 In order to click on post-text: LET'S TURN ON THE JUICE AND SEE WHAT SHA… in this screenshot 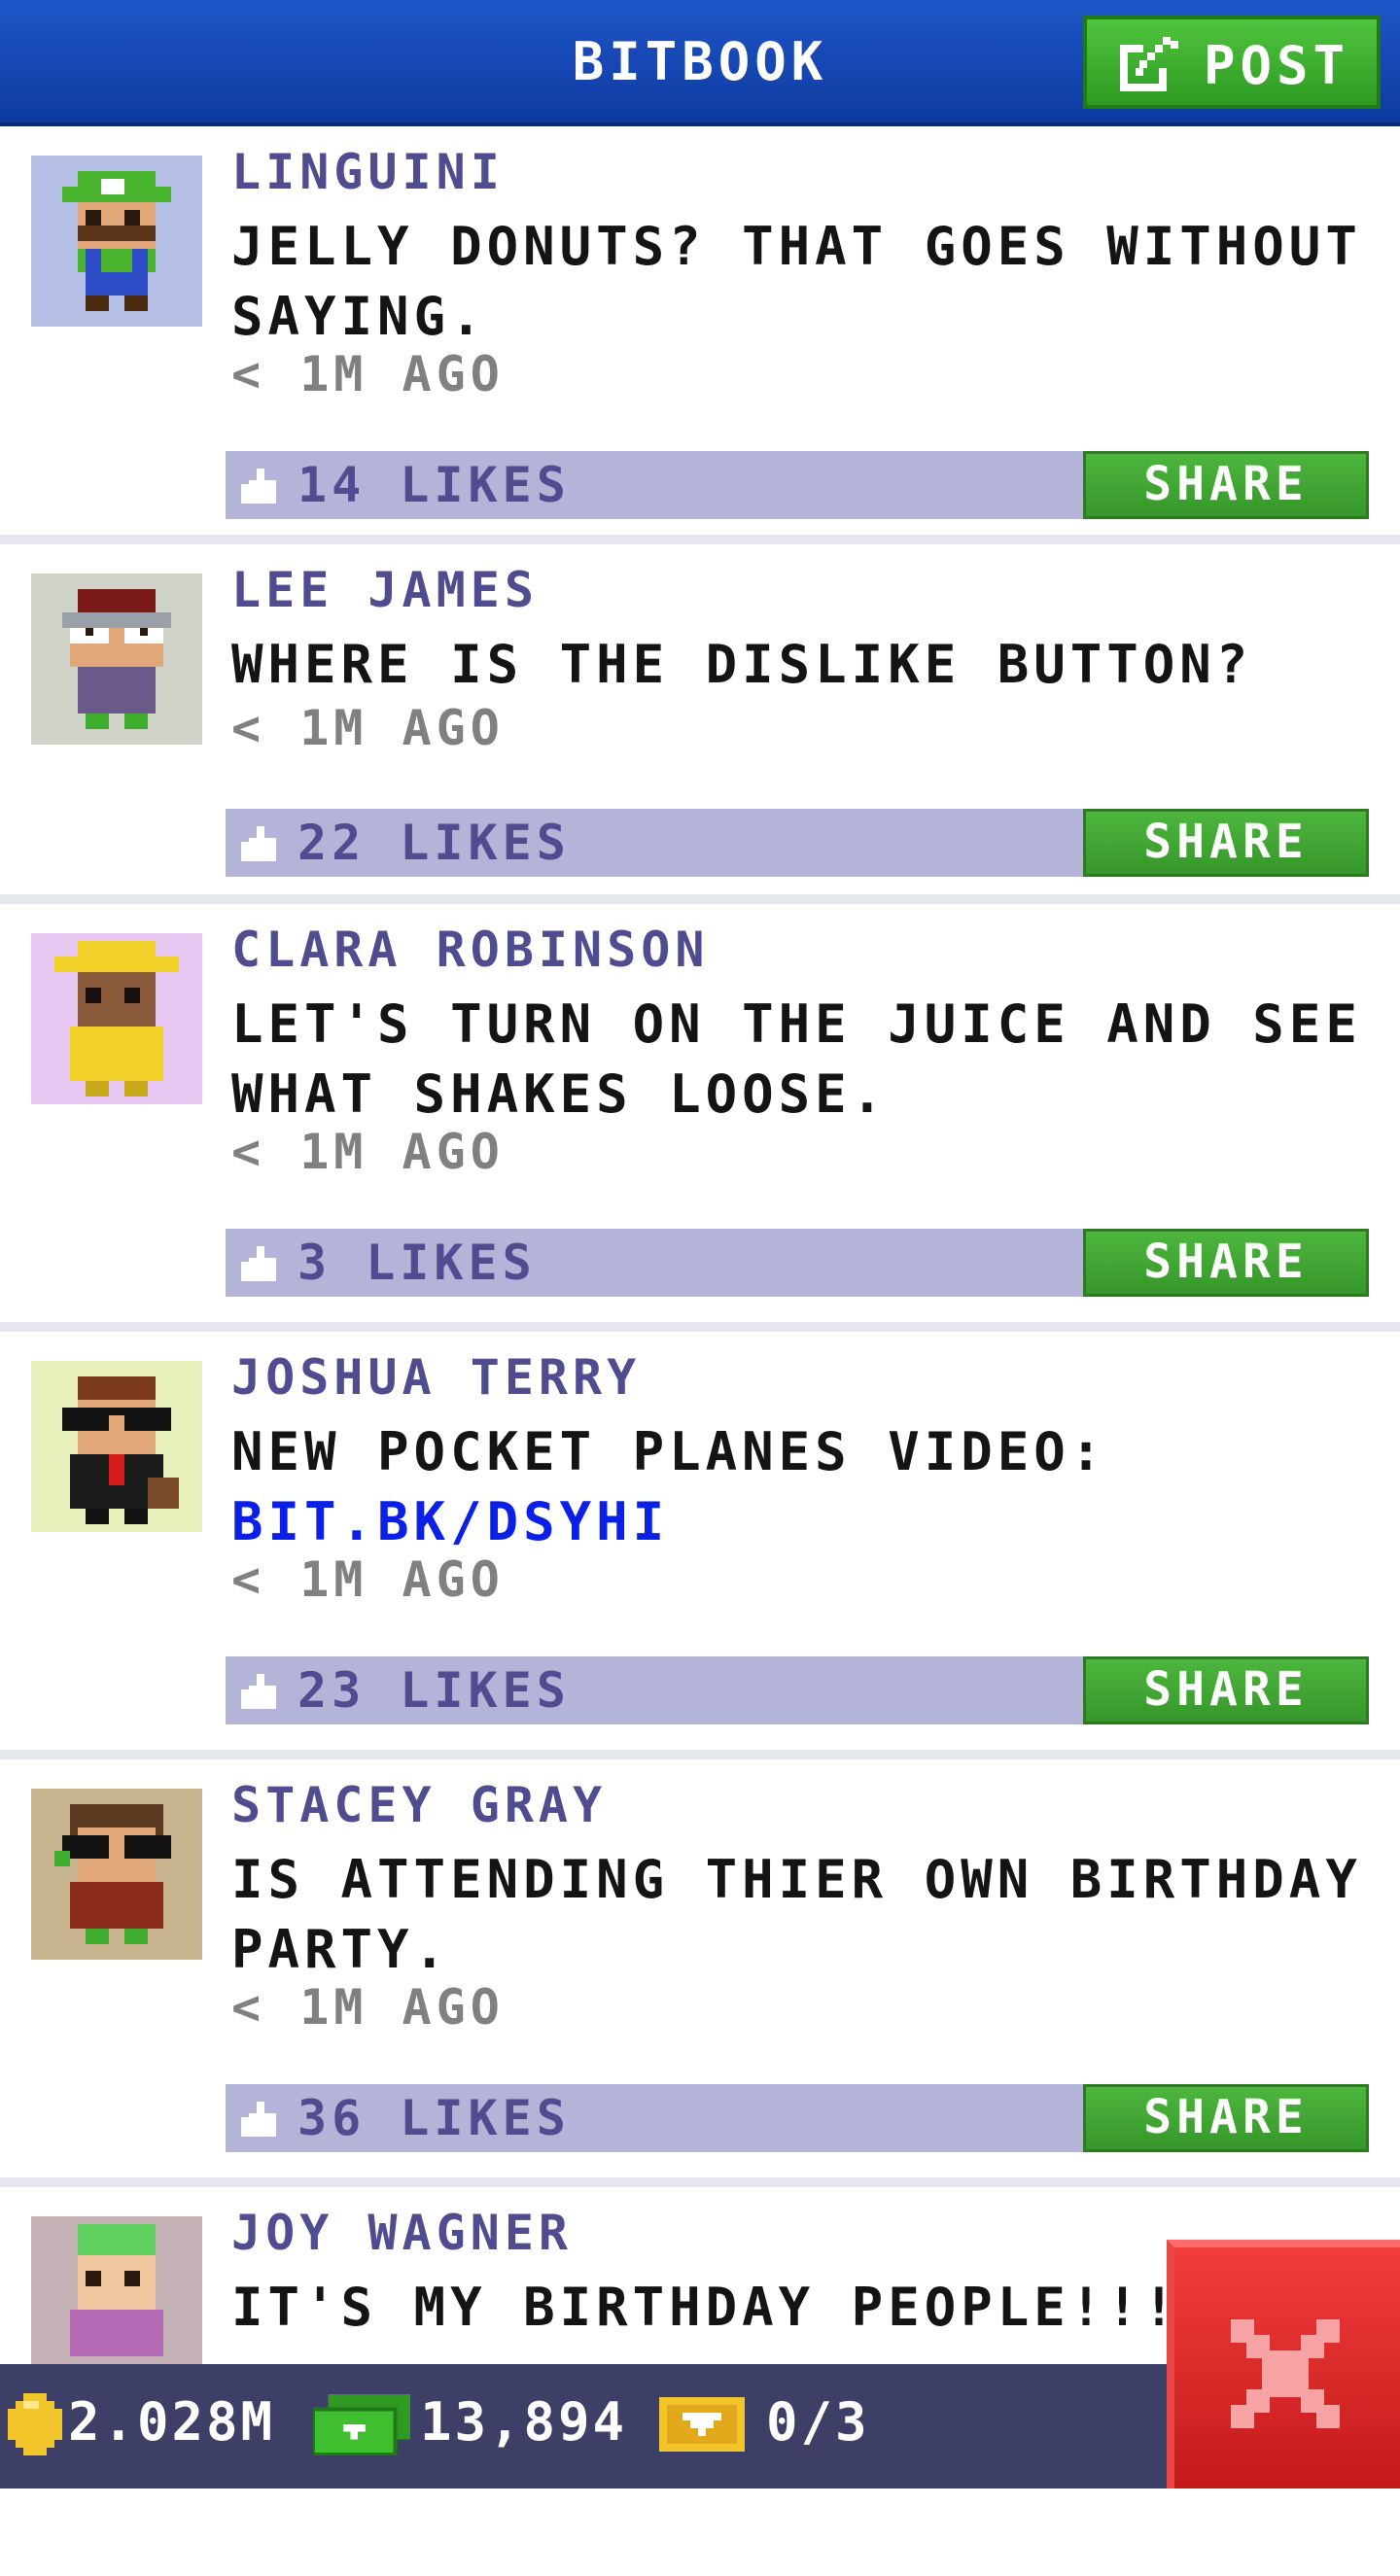, I will do `click(796, 1059)`.